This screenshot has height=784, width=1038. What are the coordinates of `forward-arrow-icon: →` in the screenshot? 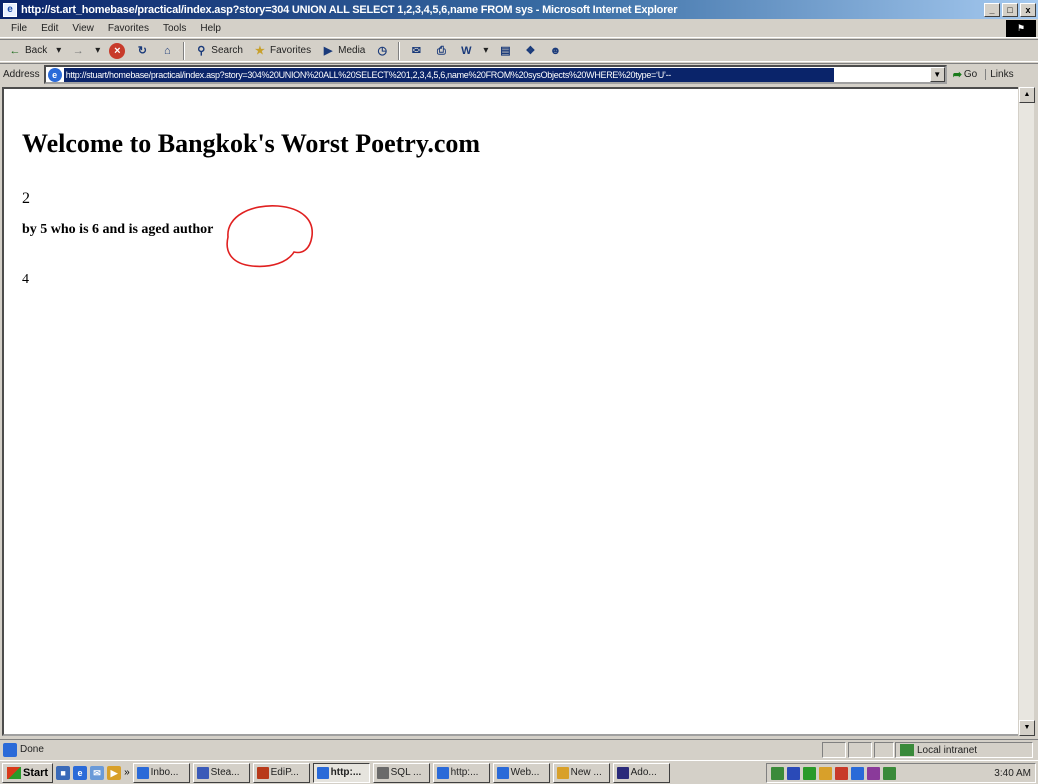 It's located at (78, 50).